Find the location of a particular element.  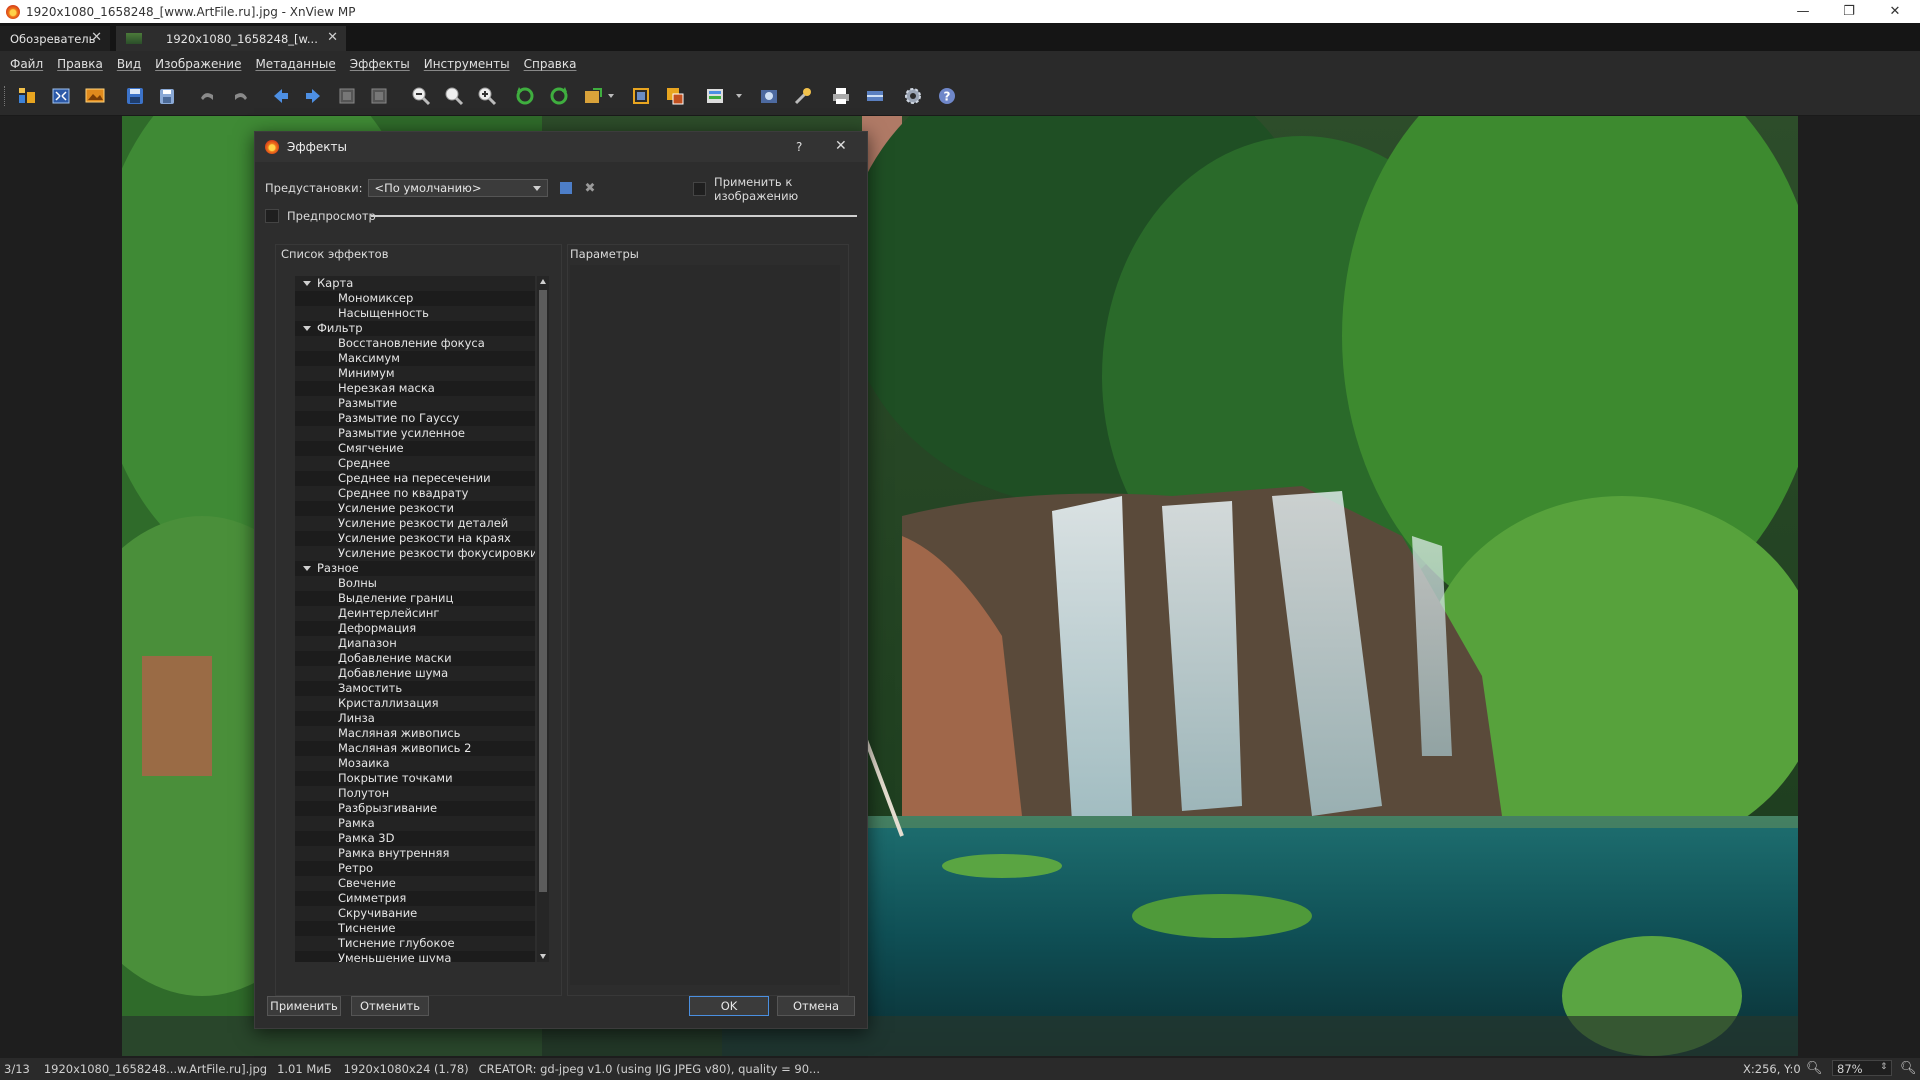

tree-item: Среднее по квадрату is located at coordinates (415, 493).